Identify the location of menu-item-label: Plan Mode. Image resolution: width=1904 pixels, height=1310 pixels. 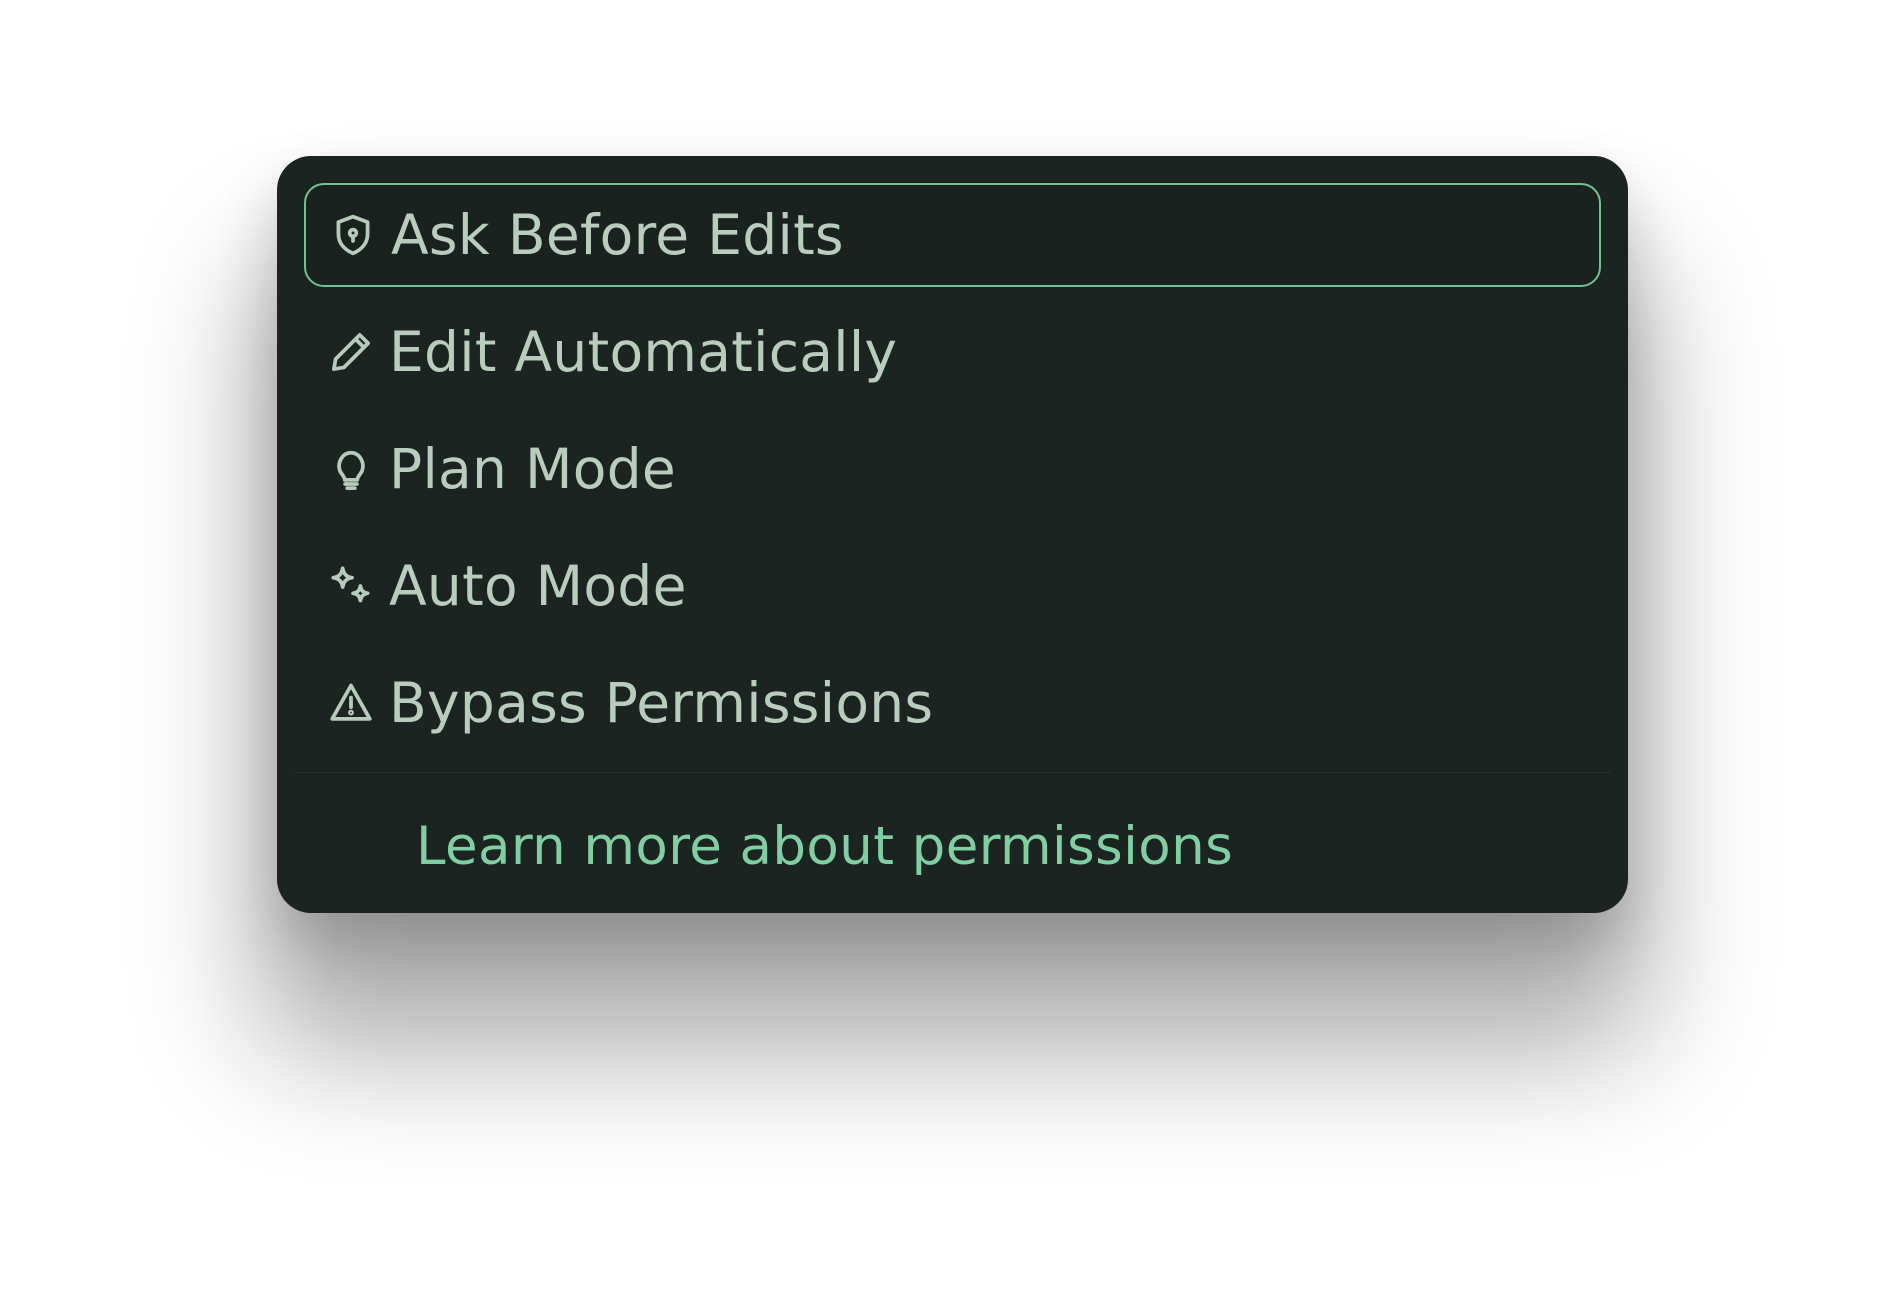
(533, 469).